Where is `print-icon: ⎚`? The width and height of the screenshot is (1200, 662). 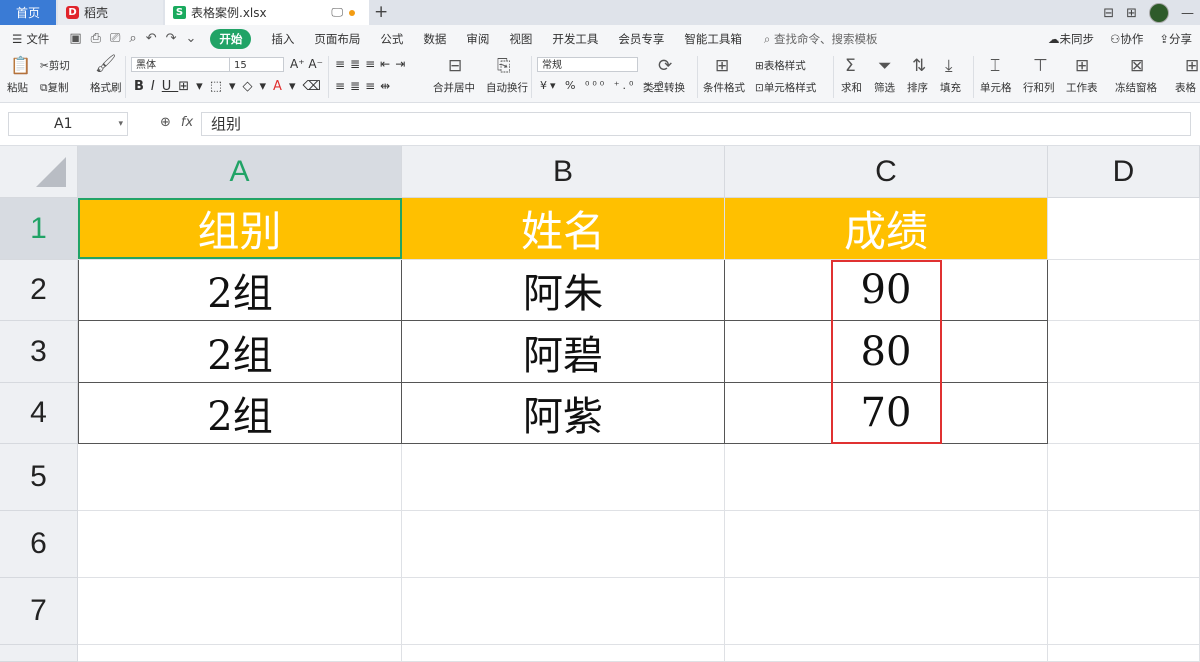 print-icon: ⎚ is located at coordinates (115, 38).